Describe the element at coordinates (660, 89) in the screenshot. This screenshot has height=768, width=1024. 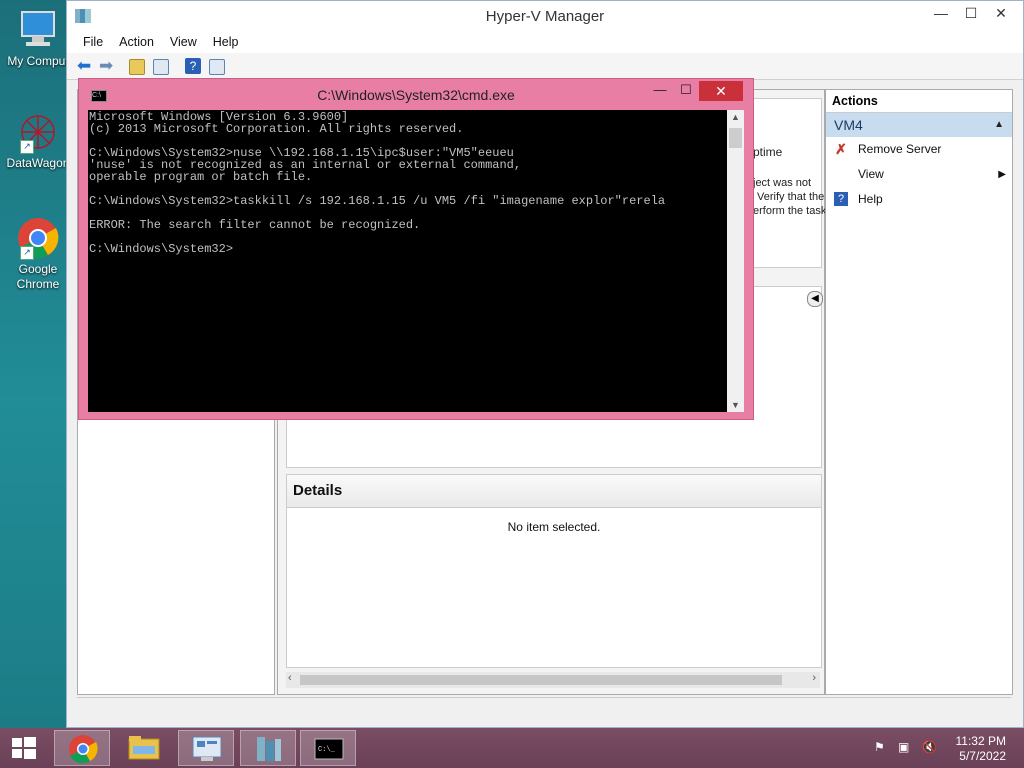
I see `cmd-minimize-button: —` at that location.